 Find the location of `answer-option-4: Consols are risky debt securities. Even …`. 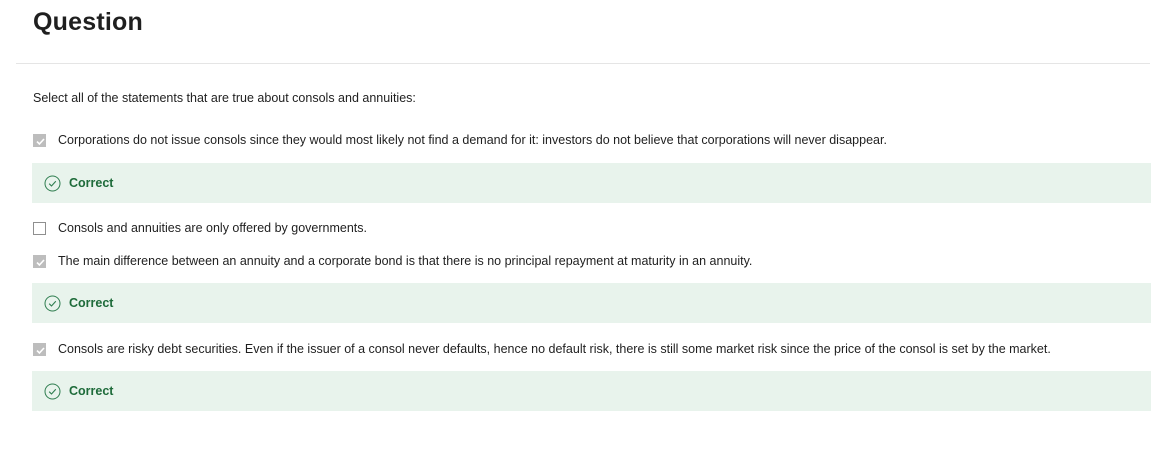

answer-option-4: Consols are risky debt securities. Even … is located at coordinates (542, 349).